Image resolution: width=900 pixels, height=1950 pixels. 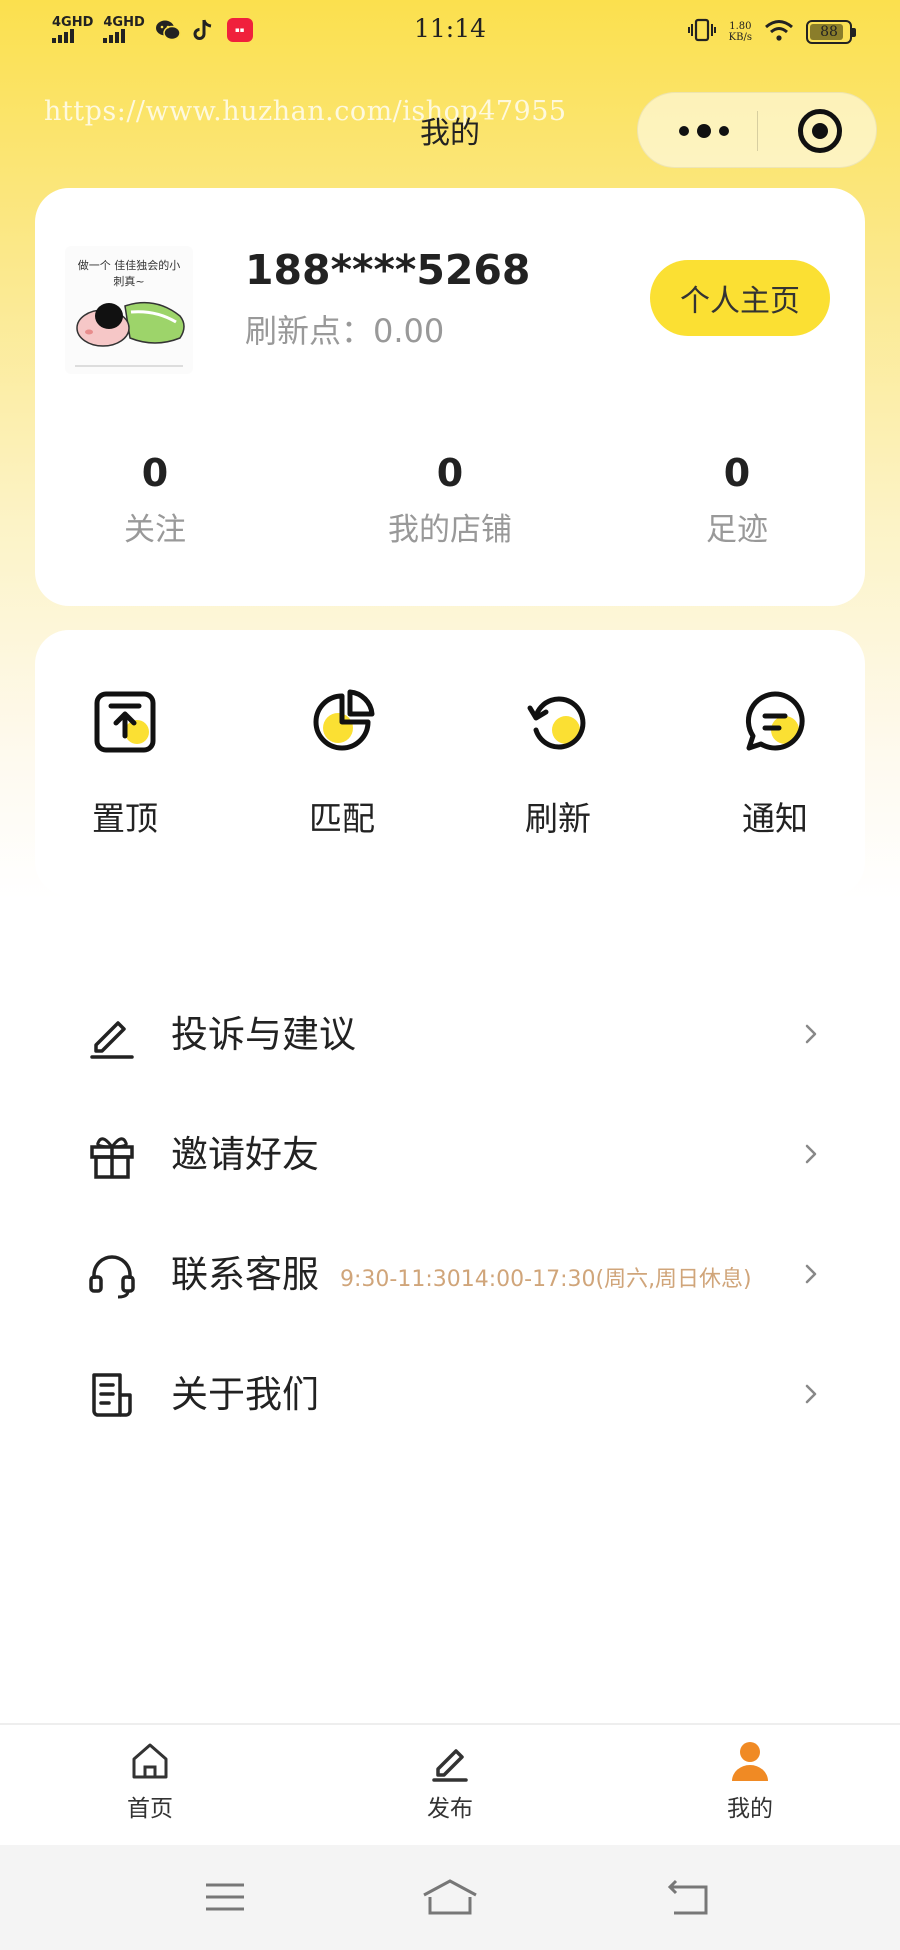 I want to click on pie-chart-icon, so click(x=344, y=720).